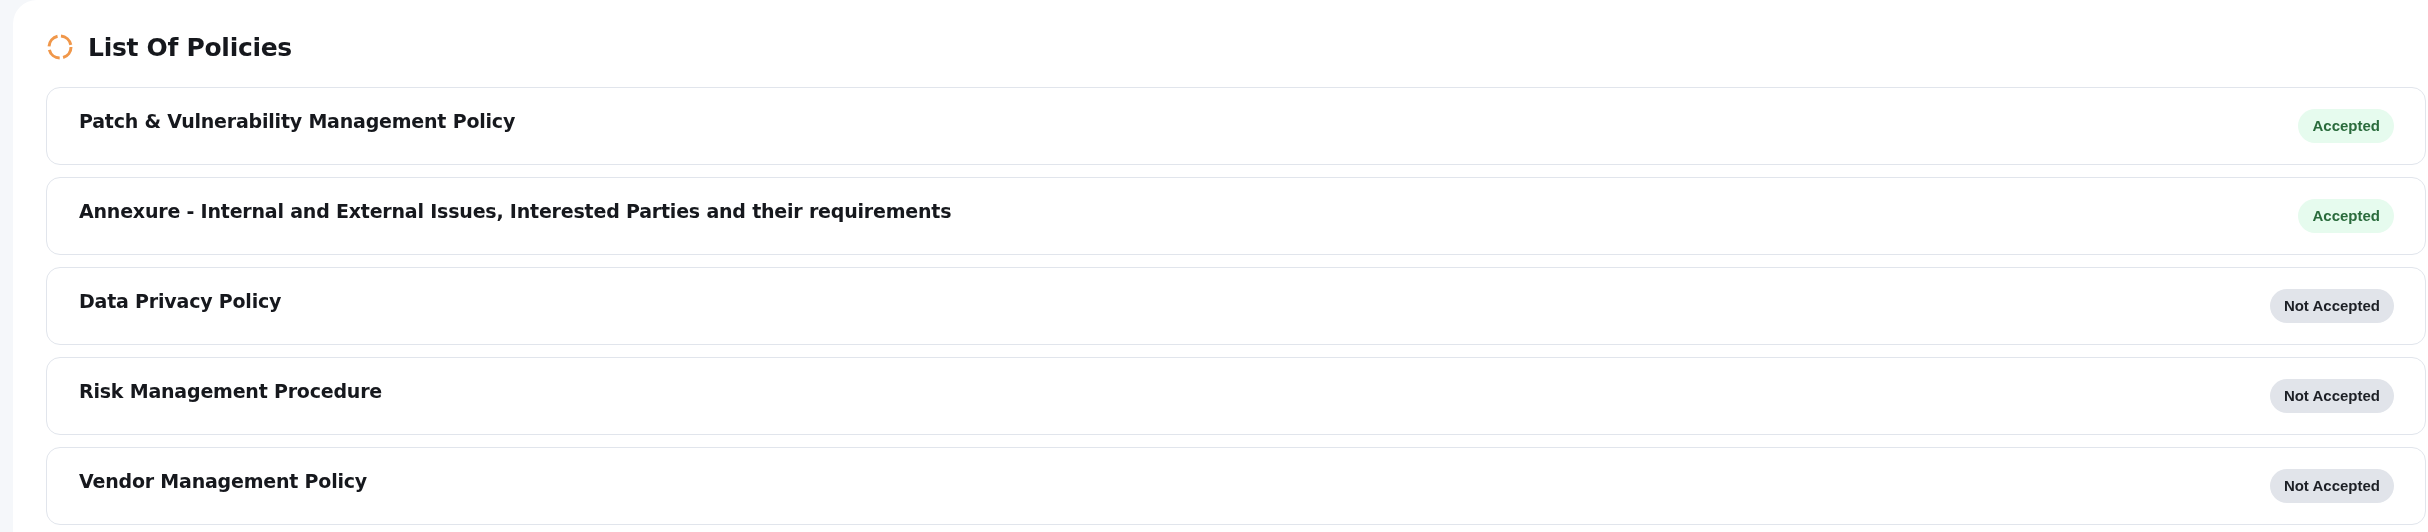 The width and height of the screenshot is (2428, 532). What do you see at coordinates (223, 481) in the screenshot?
I see `policy-name: Vendor Management Policy` at bounding box center [223, 481].